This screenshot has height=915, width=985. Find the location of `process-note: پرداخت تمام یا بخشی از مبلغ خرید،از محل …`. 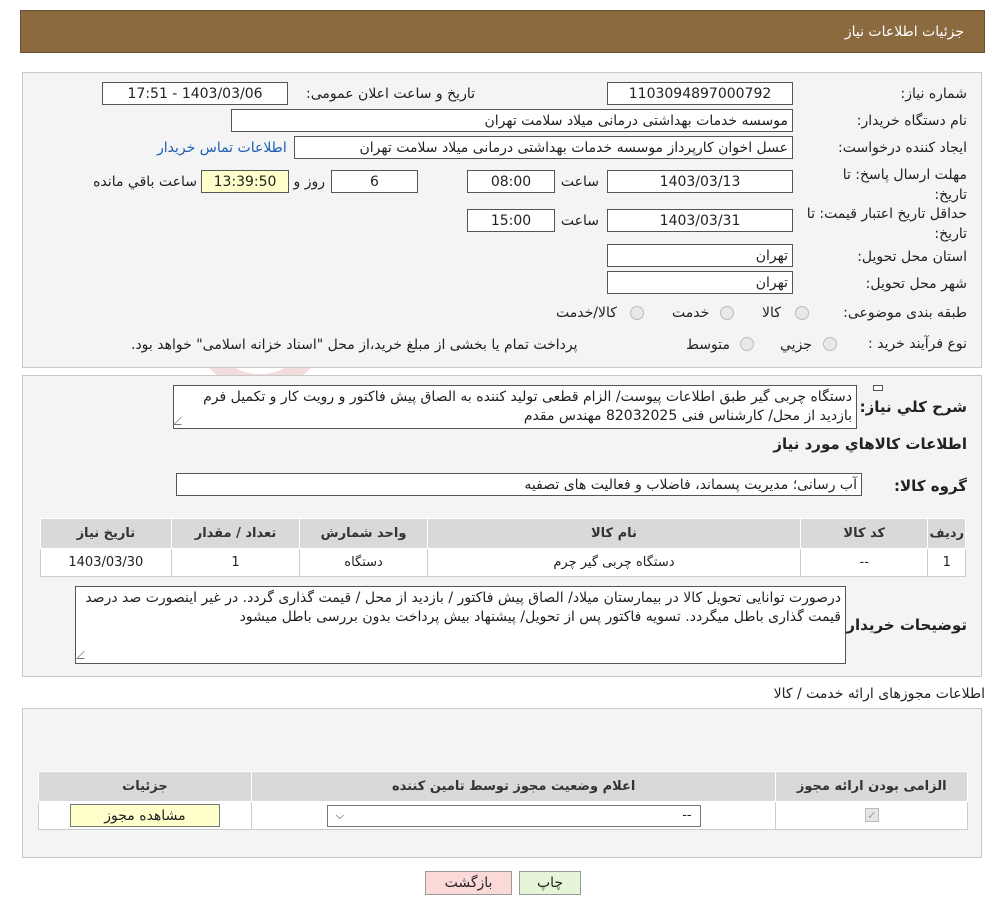

process-note: پرداخت تمام یا بخشی از مبلغ خرید،از محل … is located at coordinates (354, 345).